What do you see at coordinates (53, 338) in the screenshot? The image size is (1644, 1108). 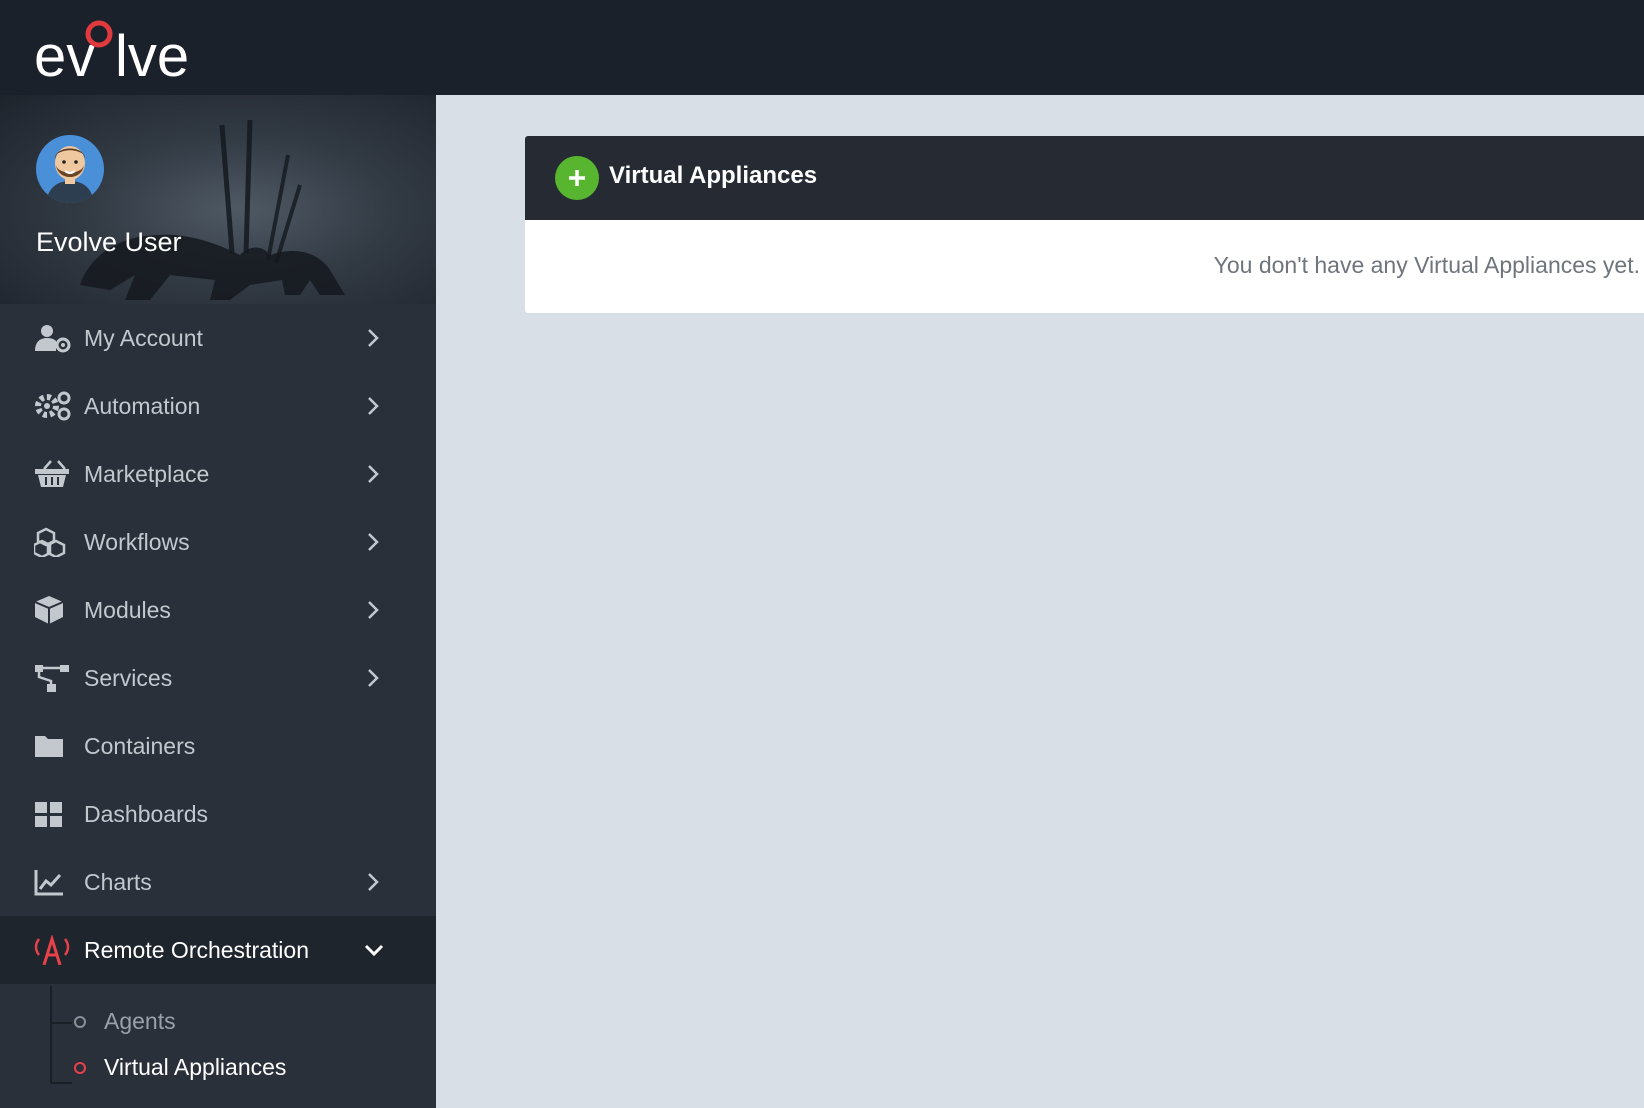 I see `user-gear-icon` at bounding box center [53, 338].